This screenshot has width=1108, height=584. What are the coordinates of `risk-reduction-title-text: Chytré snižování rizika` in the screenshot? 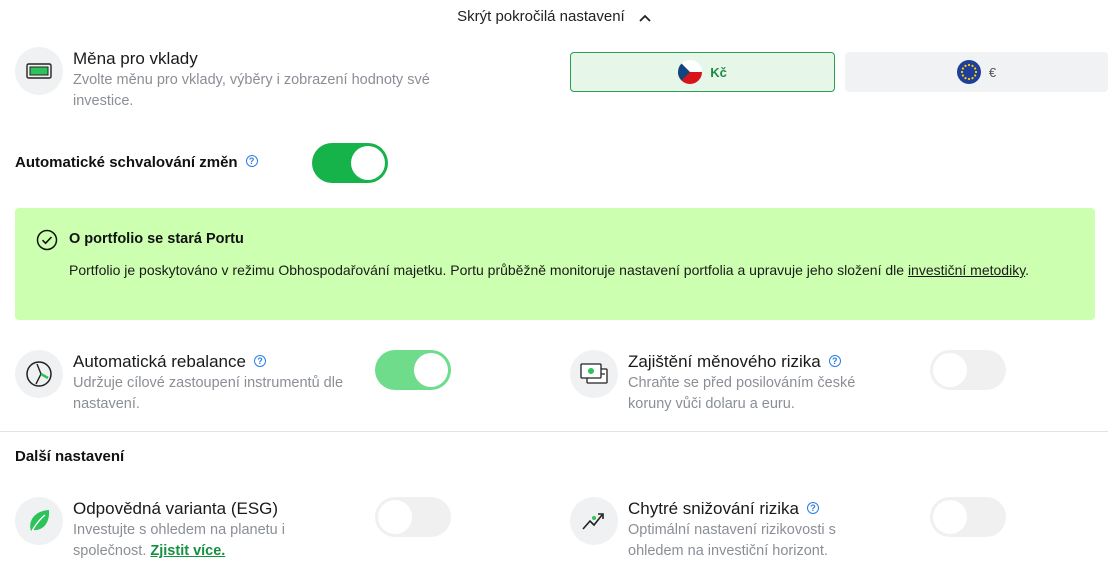 It's located at (714, 508).